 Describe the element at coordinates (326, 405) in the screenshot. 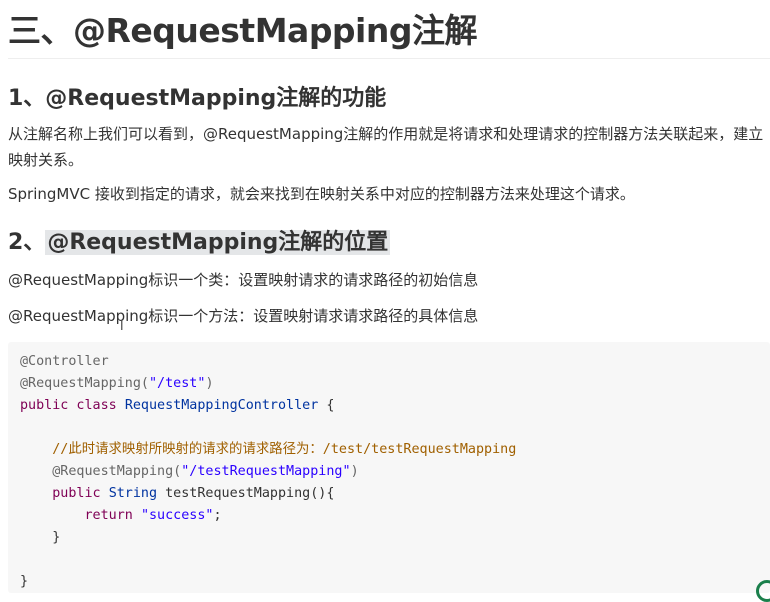

I see `code-punct: {` at that location.